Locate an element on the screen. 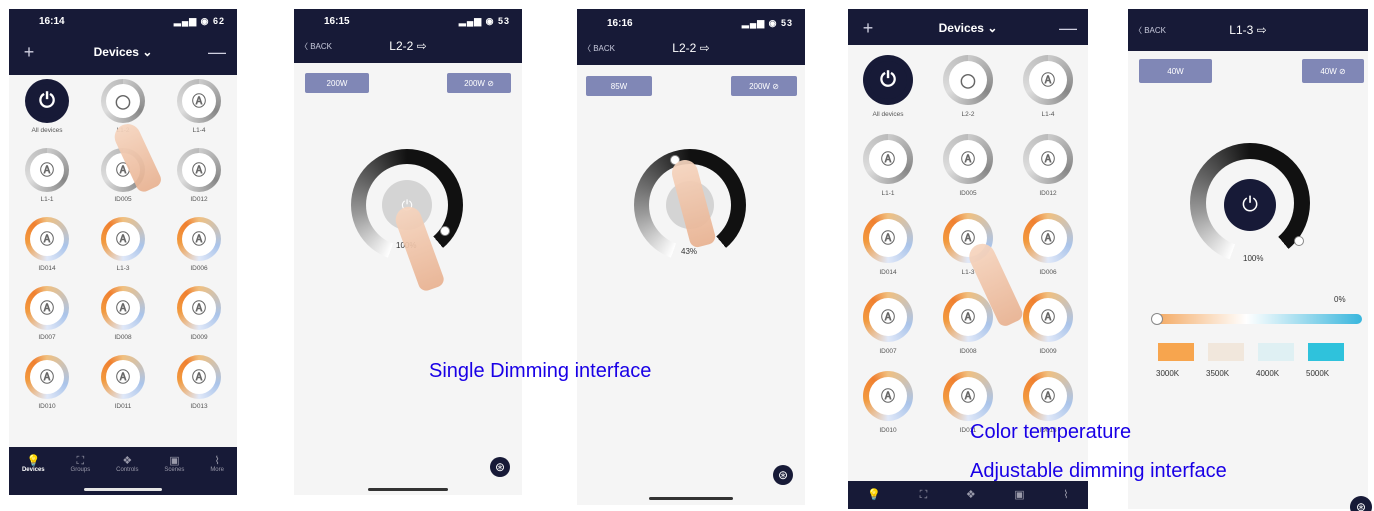 The height and width of the screenshot is (511, 1374). tab-scenes: ▣ Scenes is located at coordinates (174, 464).